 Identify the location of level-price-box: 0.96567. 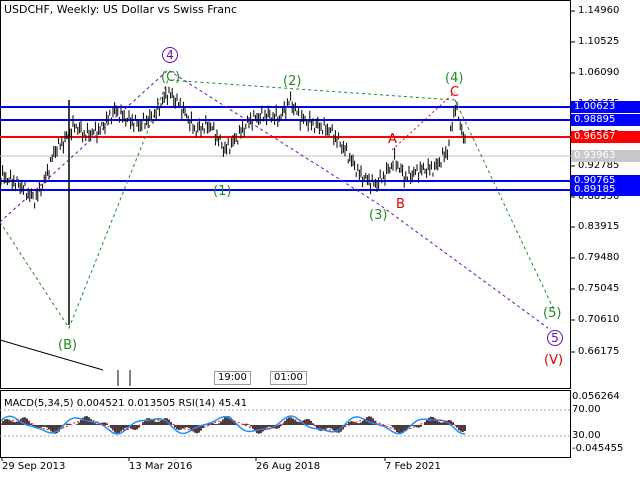
(605, 137).